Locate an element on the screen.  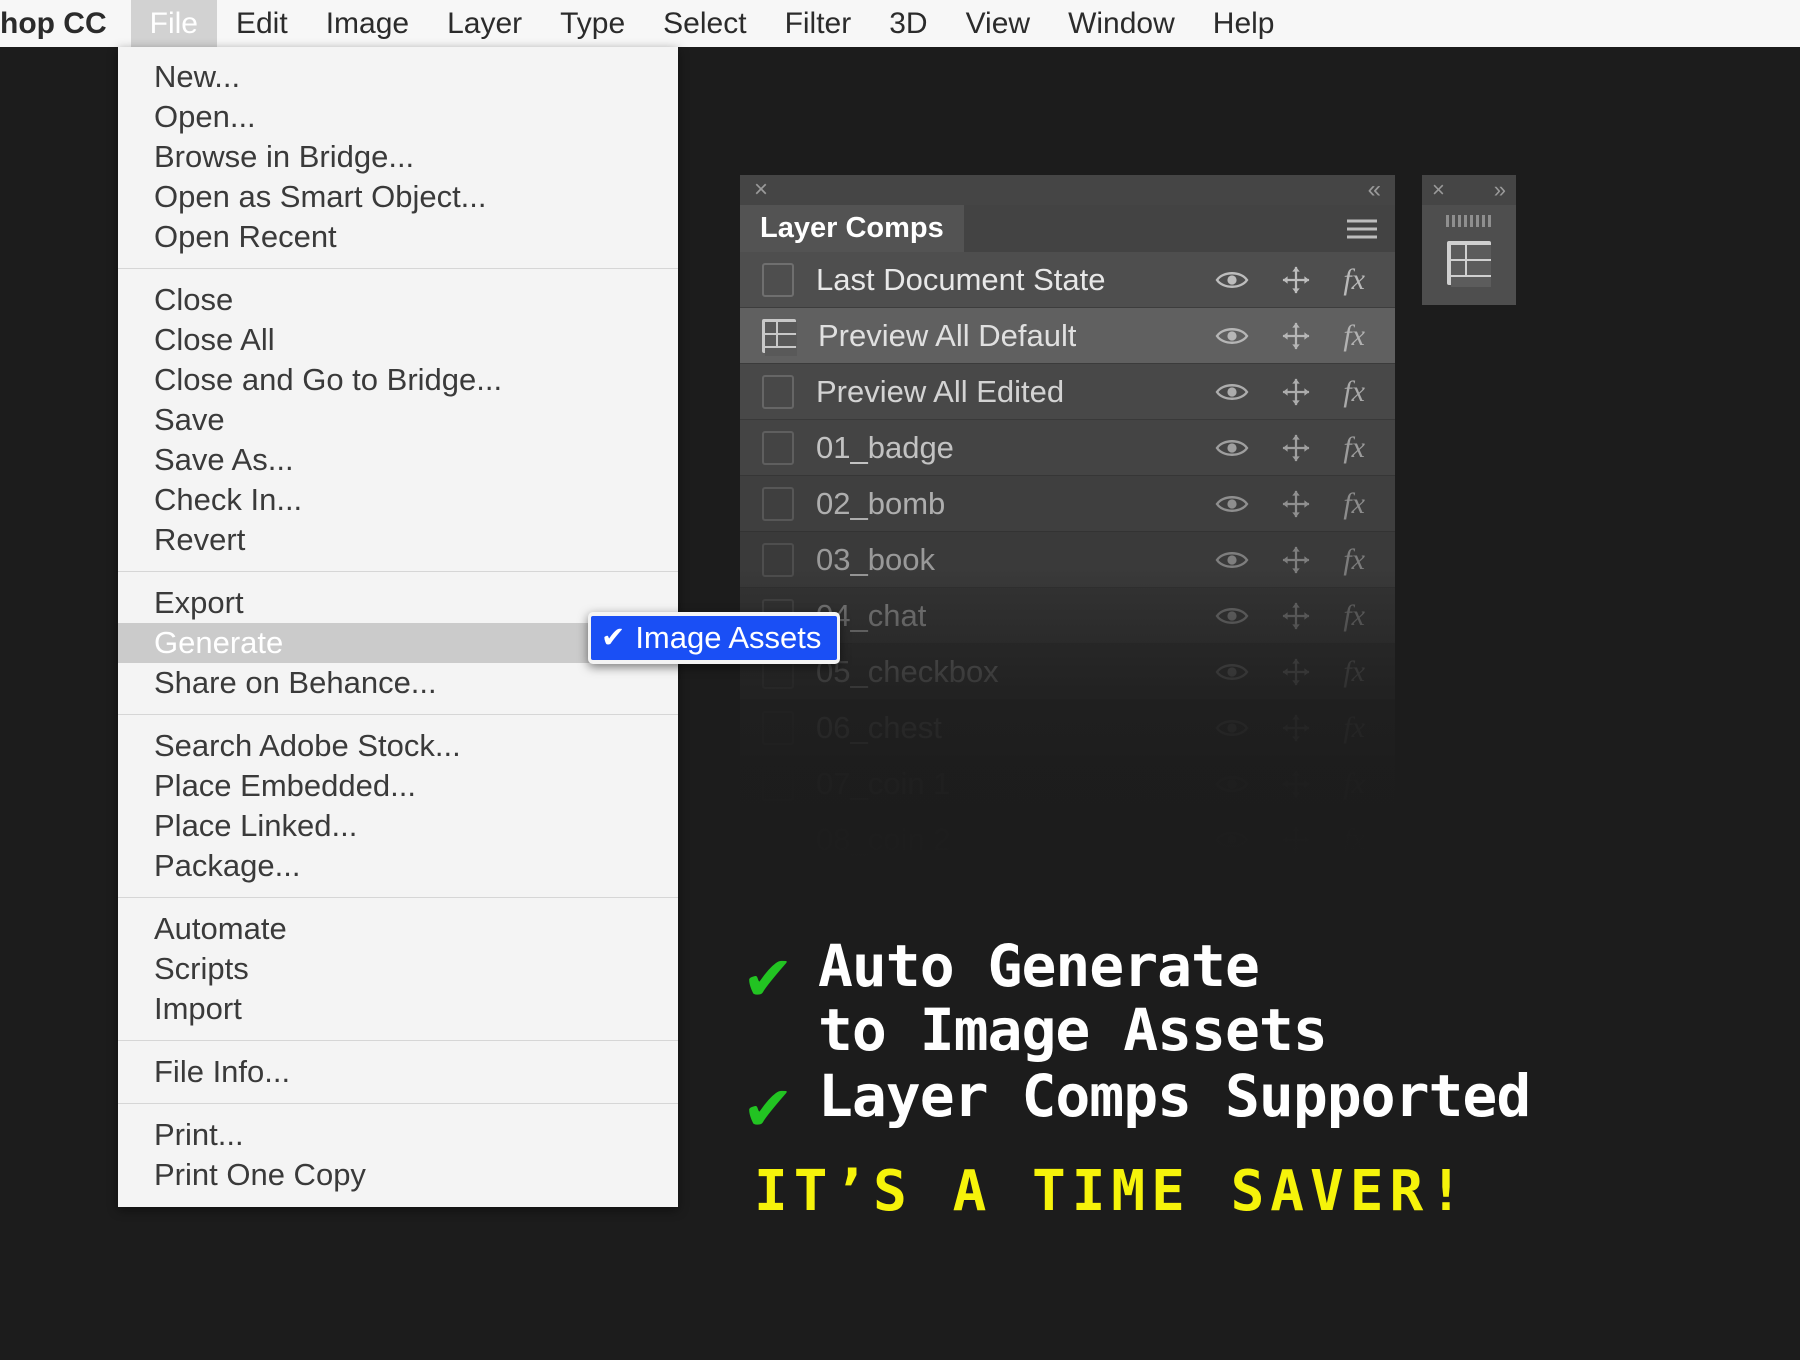
menu-item-layer: Layer is located at coordinates (484, 23).